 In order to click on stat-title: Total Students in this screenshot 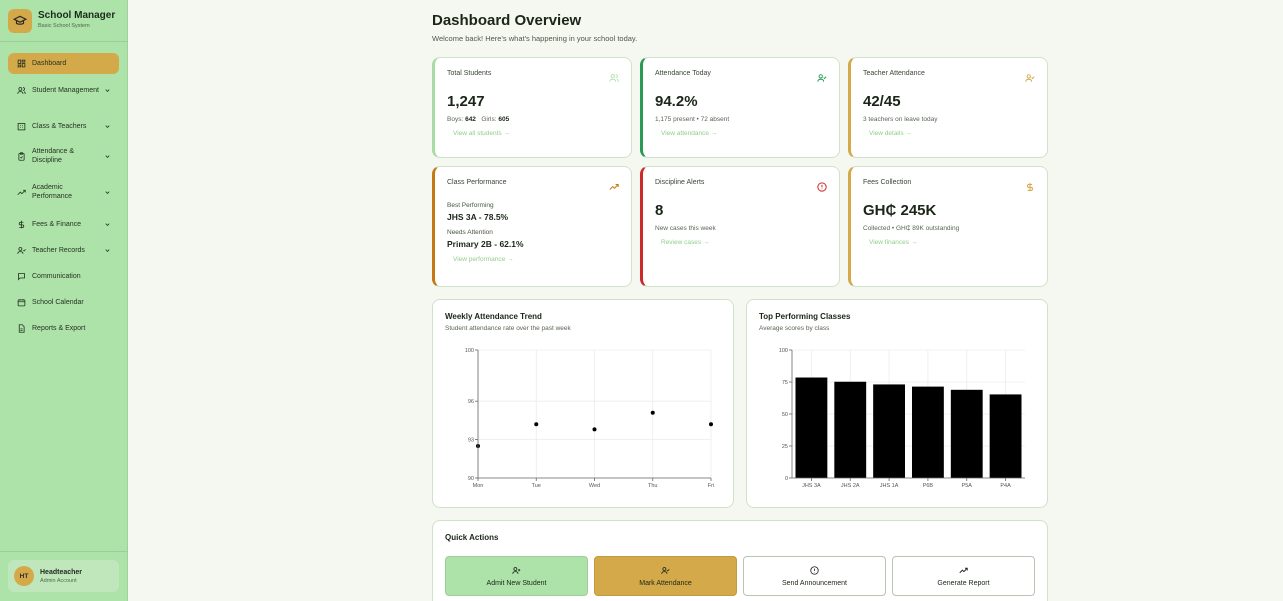, I will do `click(469, 73)`.